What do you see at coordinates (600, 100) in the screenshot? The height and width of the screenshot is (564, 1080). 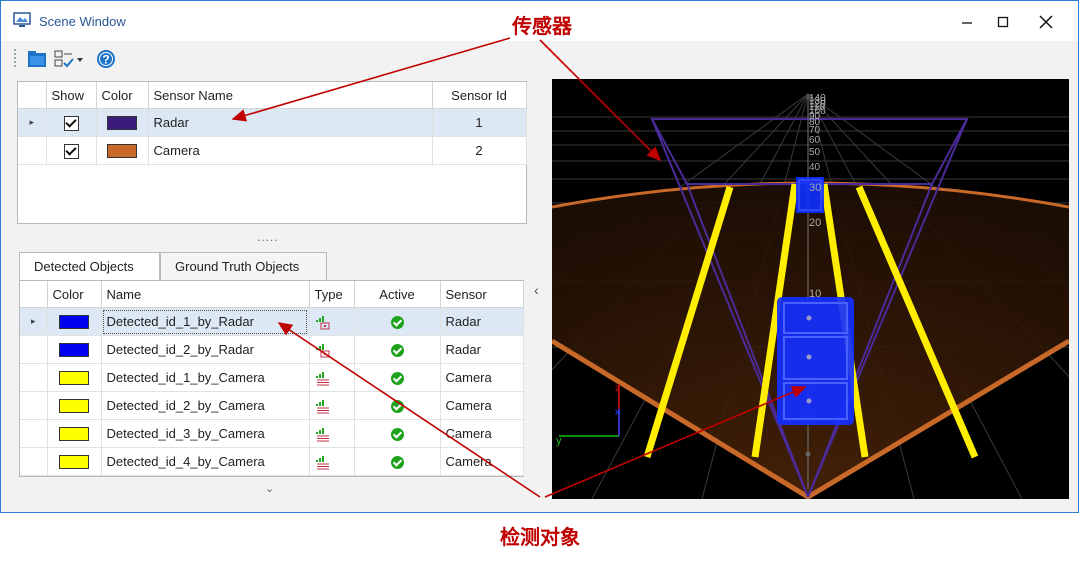 I see `arrow-to-radar-frustum` at bounding box center [600, 100].